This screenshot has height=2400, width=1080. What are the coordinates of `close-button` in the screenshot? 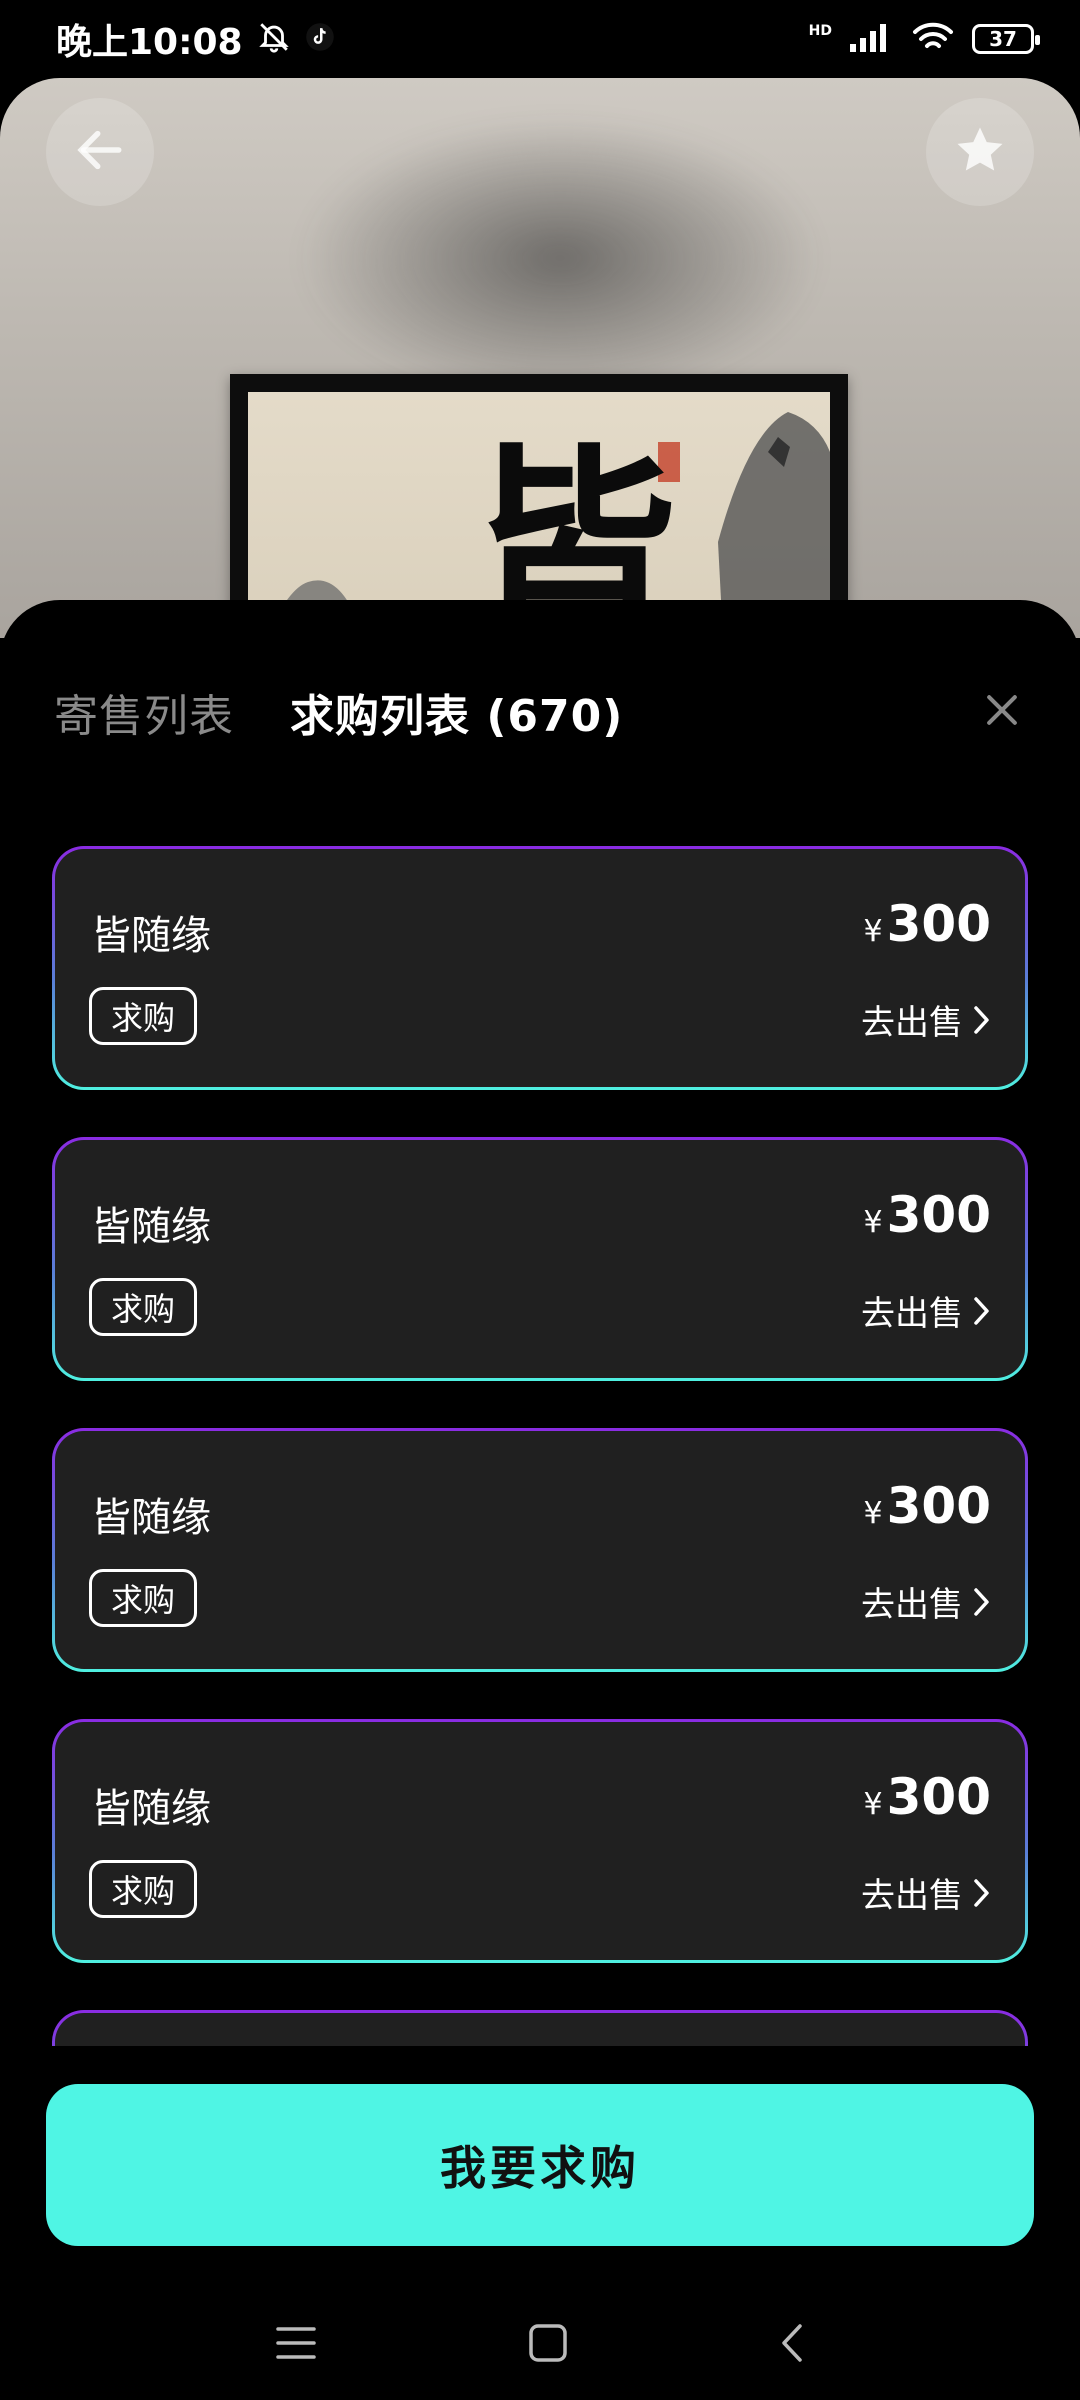 It's located at (1002, 710).